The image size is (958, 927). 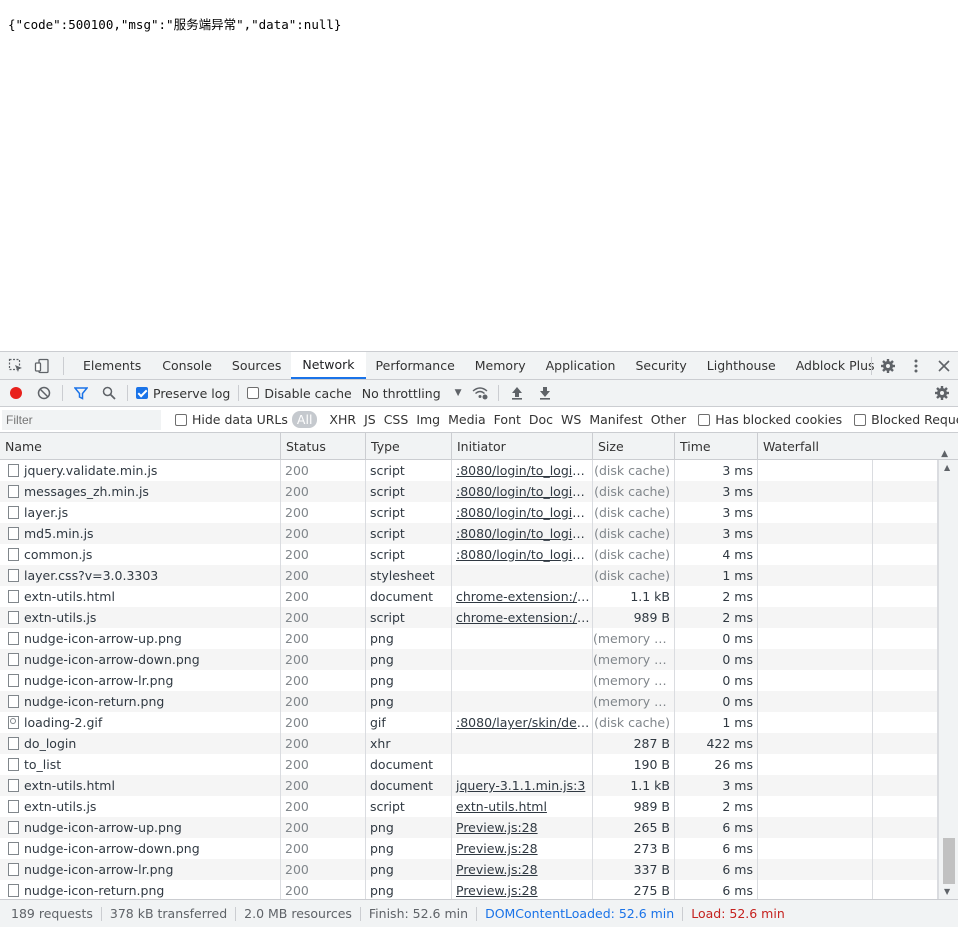 What do you see at coordinates (947, 891) in the screenshot?
I see `scroll-down-icon: ▼` at bounding box center [947, 891].